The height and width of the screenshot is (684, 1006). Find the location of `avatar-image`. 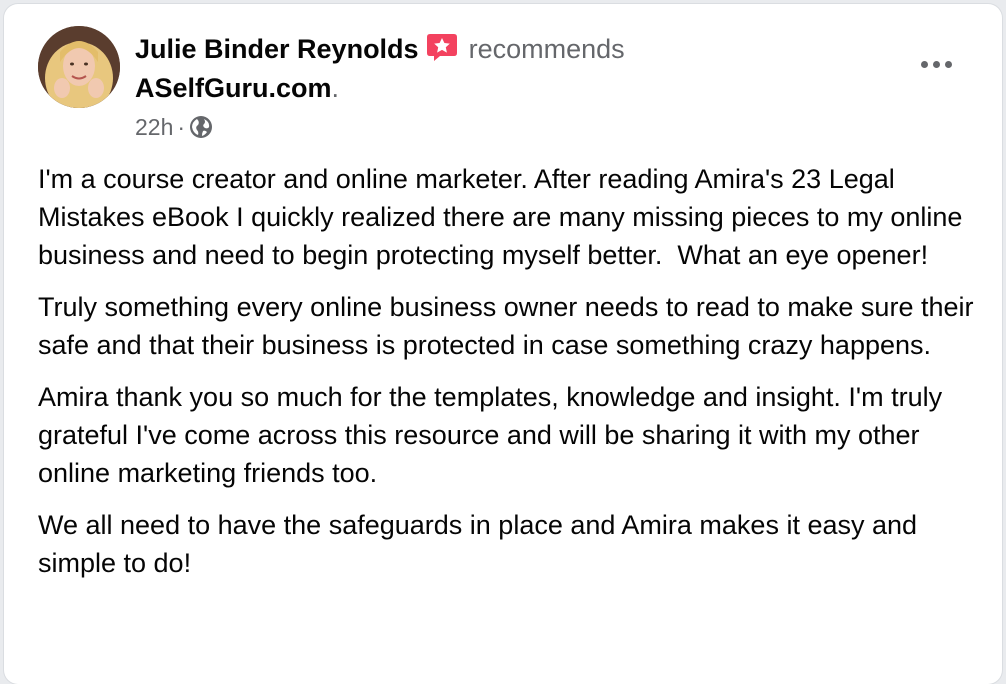

avatar-image is located at coordinates (79, 67).